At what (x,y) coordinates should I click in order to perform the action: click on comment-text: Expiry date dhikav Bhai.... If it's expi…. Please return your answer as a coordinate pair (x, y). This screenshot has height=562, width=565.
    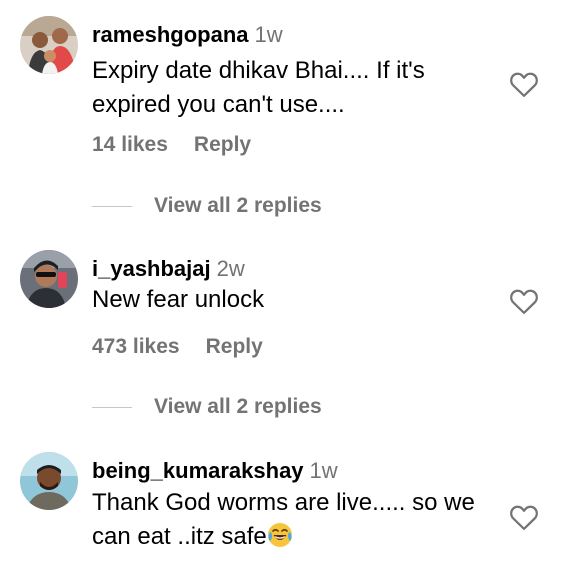
    Looking at the image, I should click on (258, 87).